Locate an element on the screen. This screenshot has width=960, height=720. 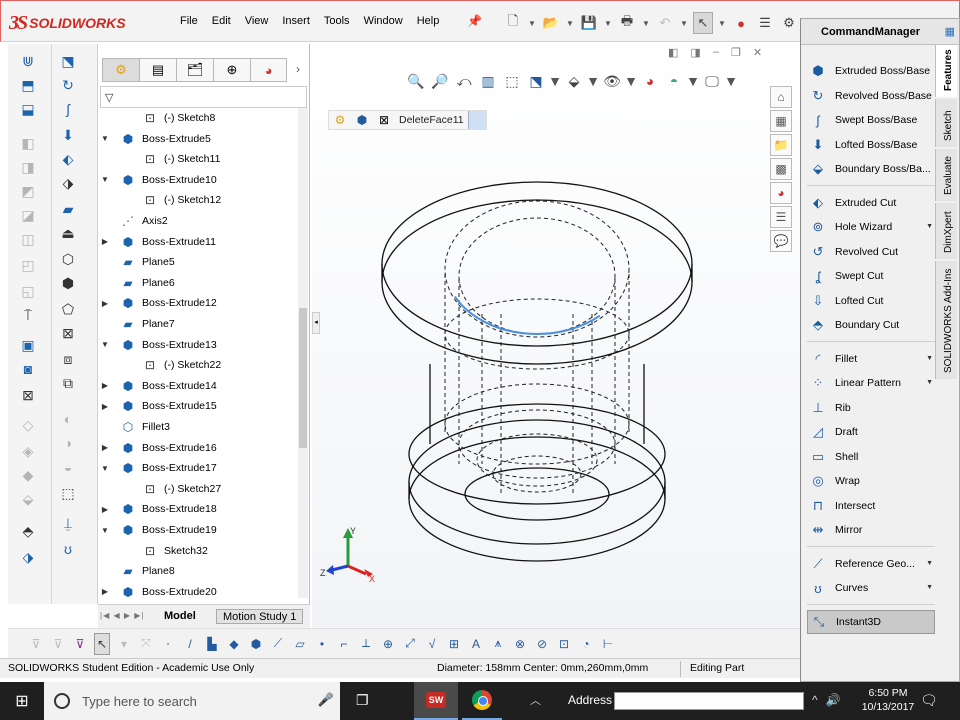
edge-filter-icon: / is located at coordinates (190, 644).